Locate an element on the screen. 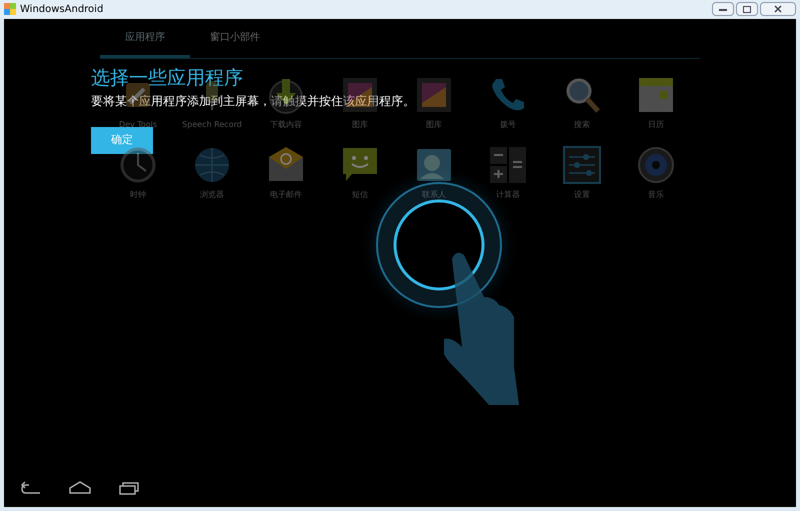 The image size is (800, 511). minimize-button is located at coordinates (723, 9).